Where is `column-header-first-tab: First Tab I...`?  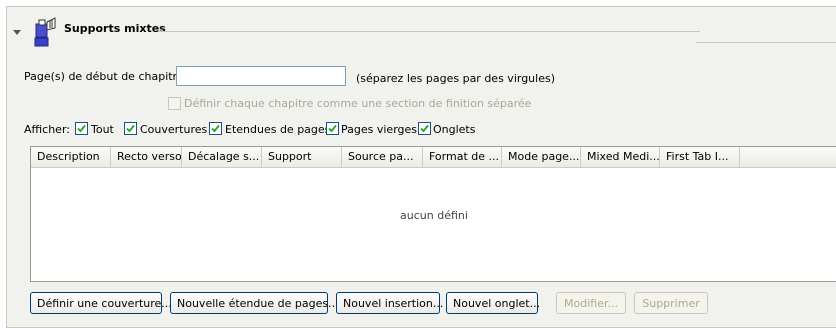
column-header-first-tab: First Tab I... is located at coordinates (700, 157).